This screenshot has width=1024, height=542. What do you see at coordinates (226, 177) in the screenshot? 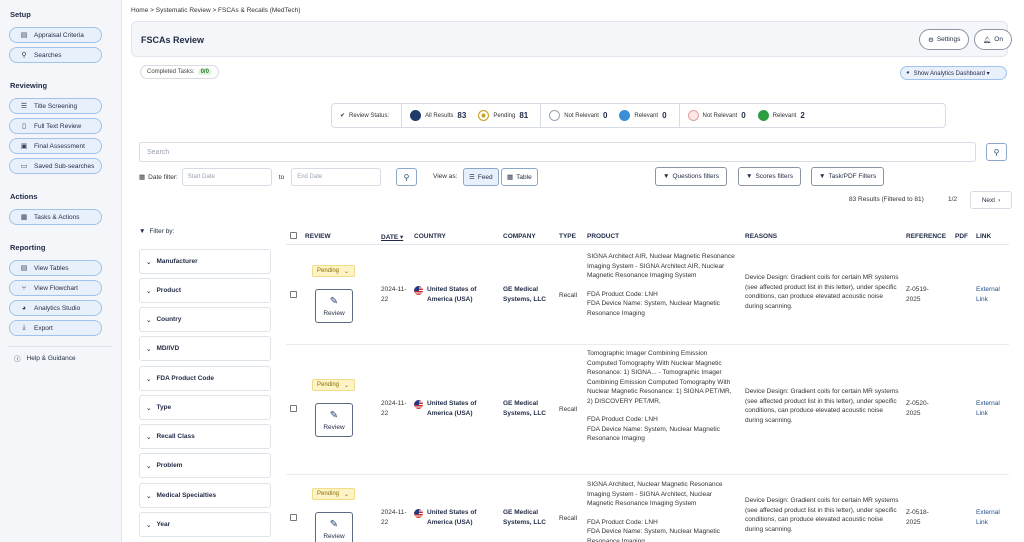
I see `start-date-input: Start Date` at bounding box center [226, 177].